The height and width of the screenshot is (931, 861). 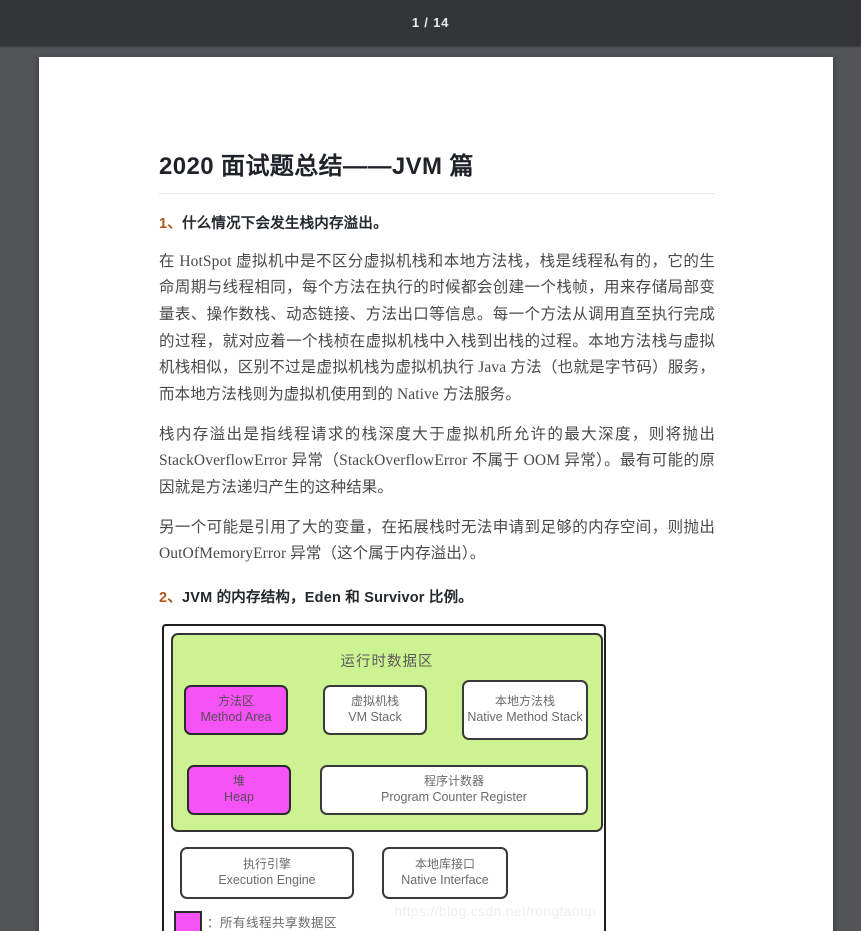 I want to click on figure-box-method-area: 方法区 Method Area, so click(x=236, y=709).